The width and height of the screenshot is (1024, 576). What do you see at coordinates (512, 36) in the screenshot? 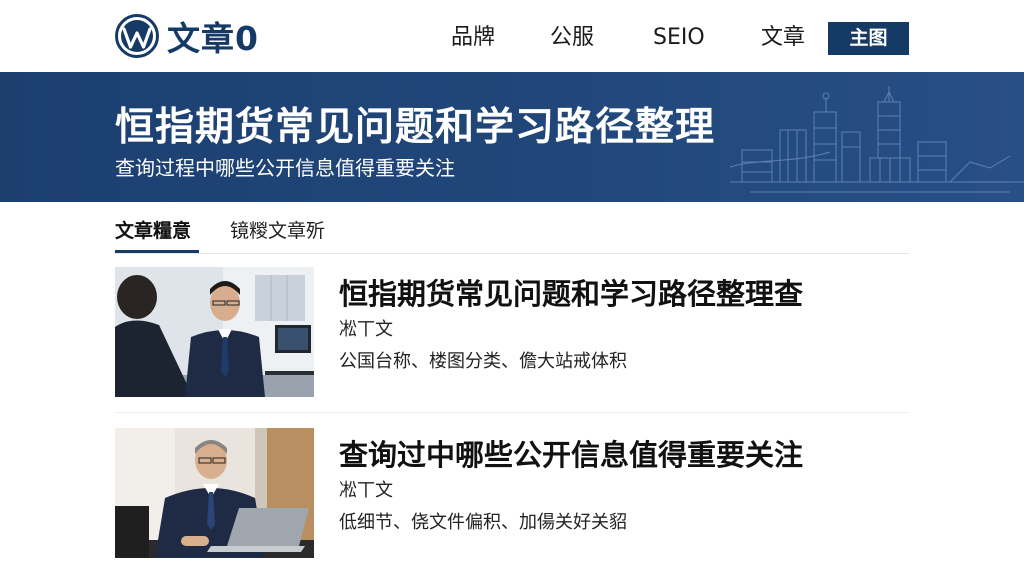
I see `site-header: 文章0 品牌 公服 SEIO 文章 主图` at bounding box center [512, 36].